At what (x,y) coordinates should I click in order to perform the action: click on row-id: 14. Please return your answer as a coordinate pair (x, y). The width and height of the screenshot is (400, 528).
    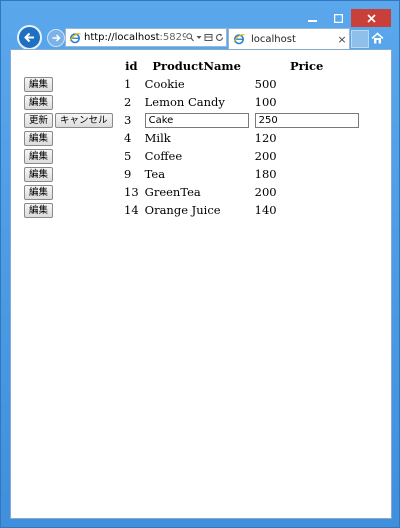
    Looking at the image, I should click on (131, 210).